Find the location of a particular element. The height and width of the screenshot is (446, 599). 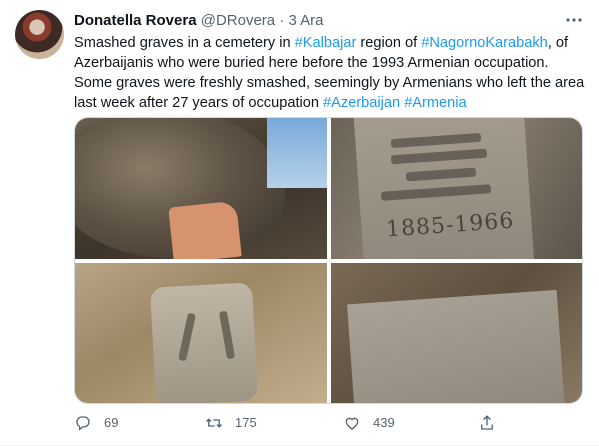

retweet-count: 175 is located at coordinates (246, 422).